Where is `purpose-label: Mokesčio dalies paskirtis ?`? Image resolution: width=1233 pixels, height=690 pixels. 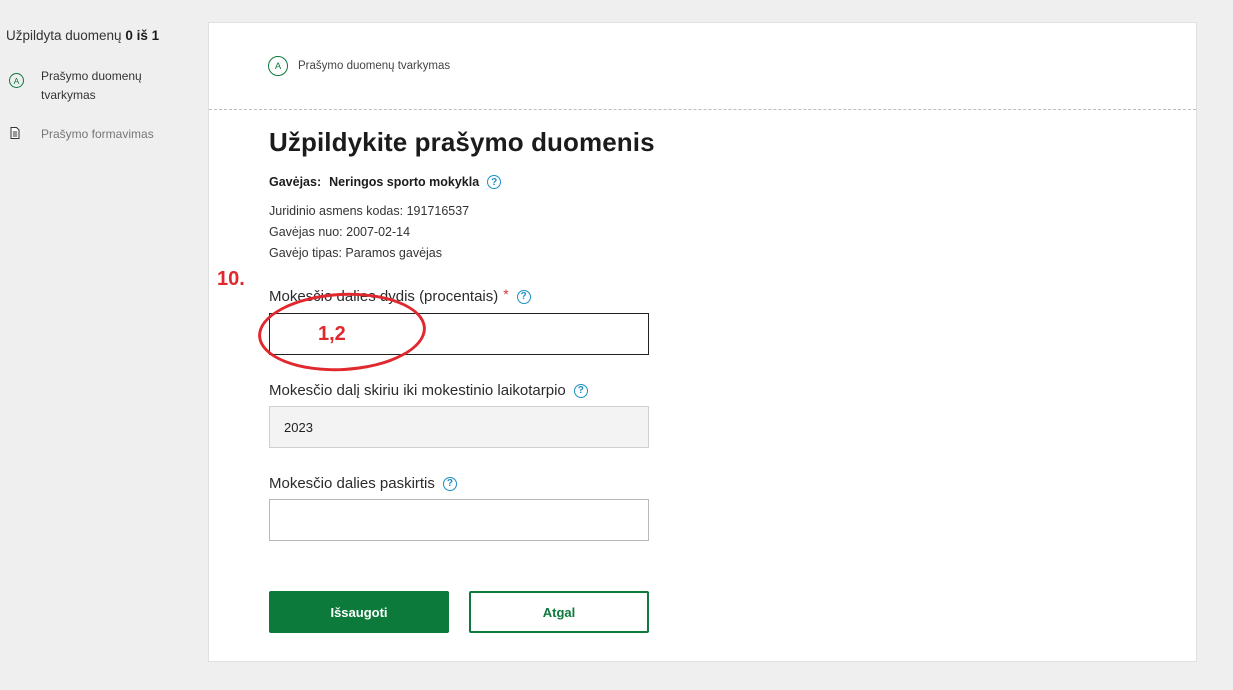
purpose-label: Mokesčio dalies paskirtis ? is located at coordinates (363, 483).